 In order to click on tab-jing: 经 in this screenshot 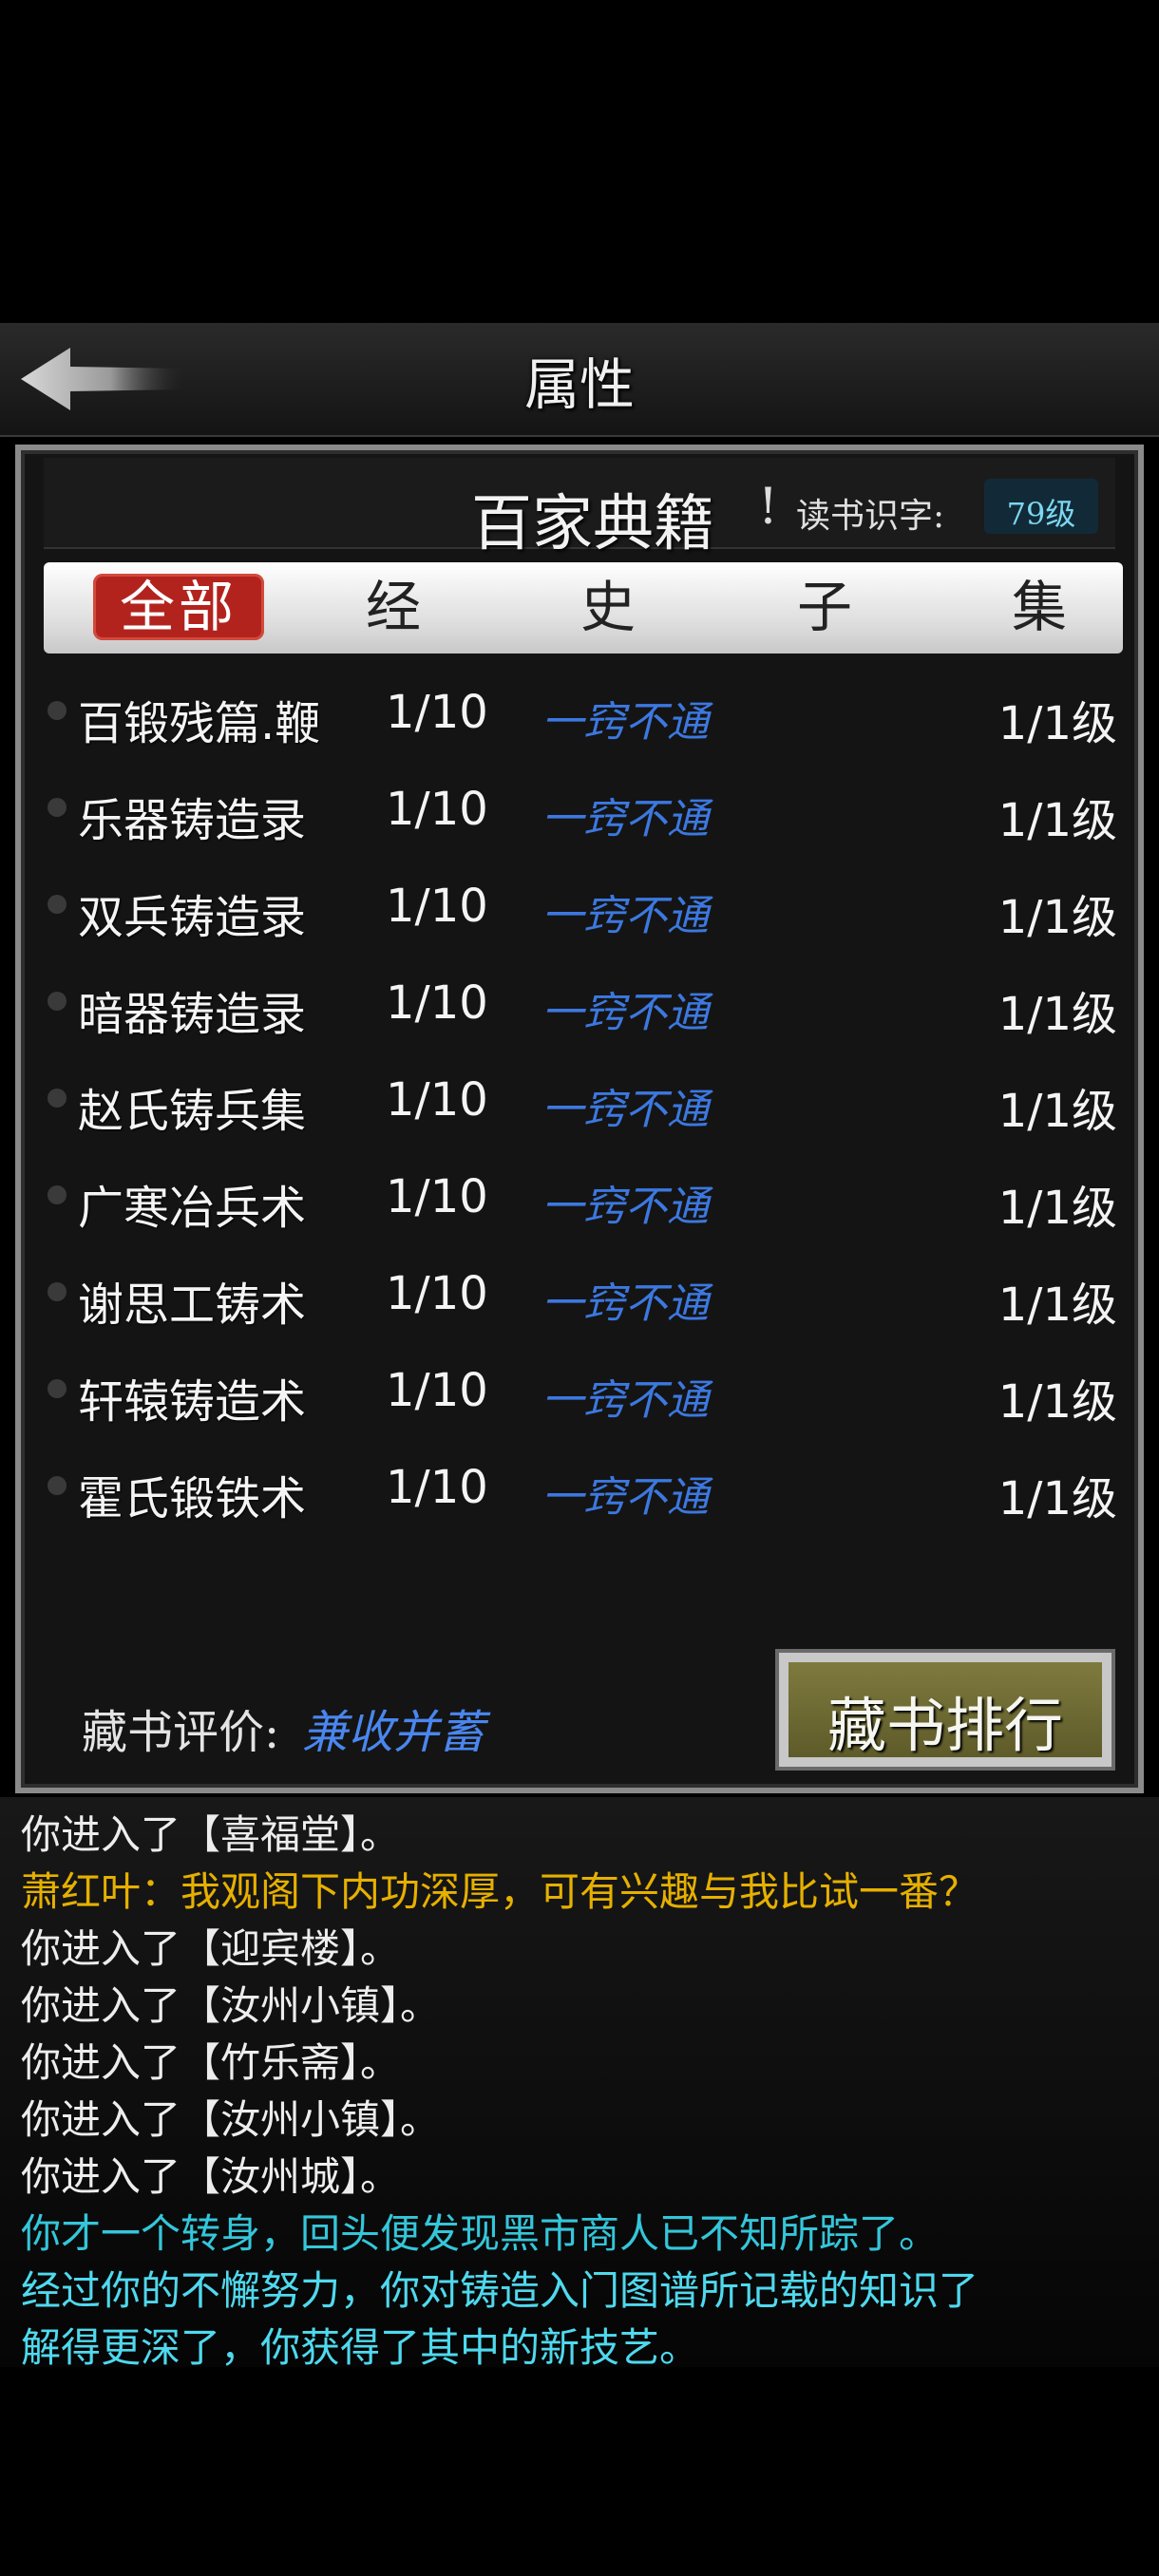, I will do `click(395, 607)`.